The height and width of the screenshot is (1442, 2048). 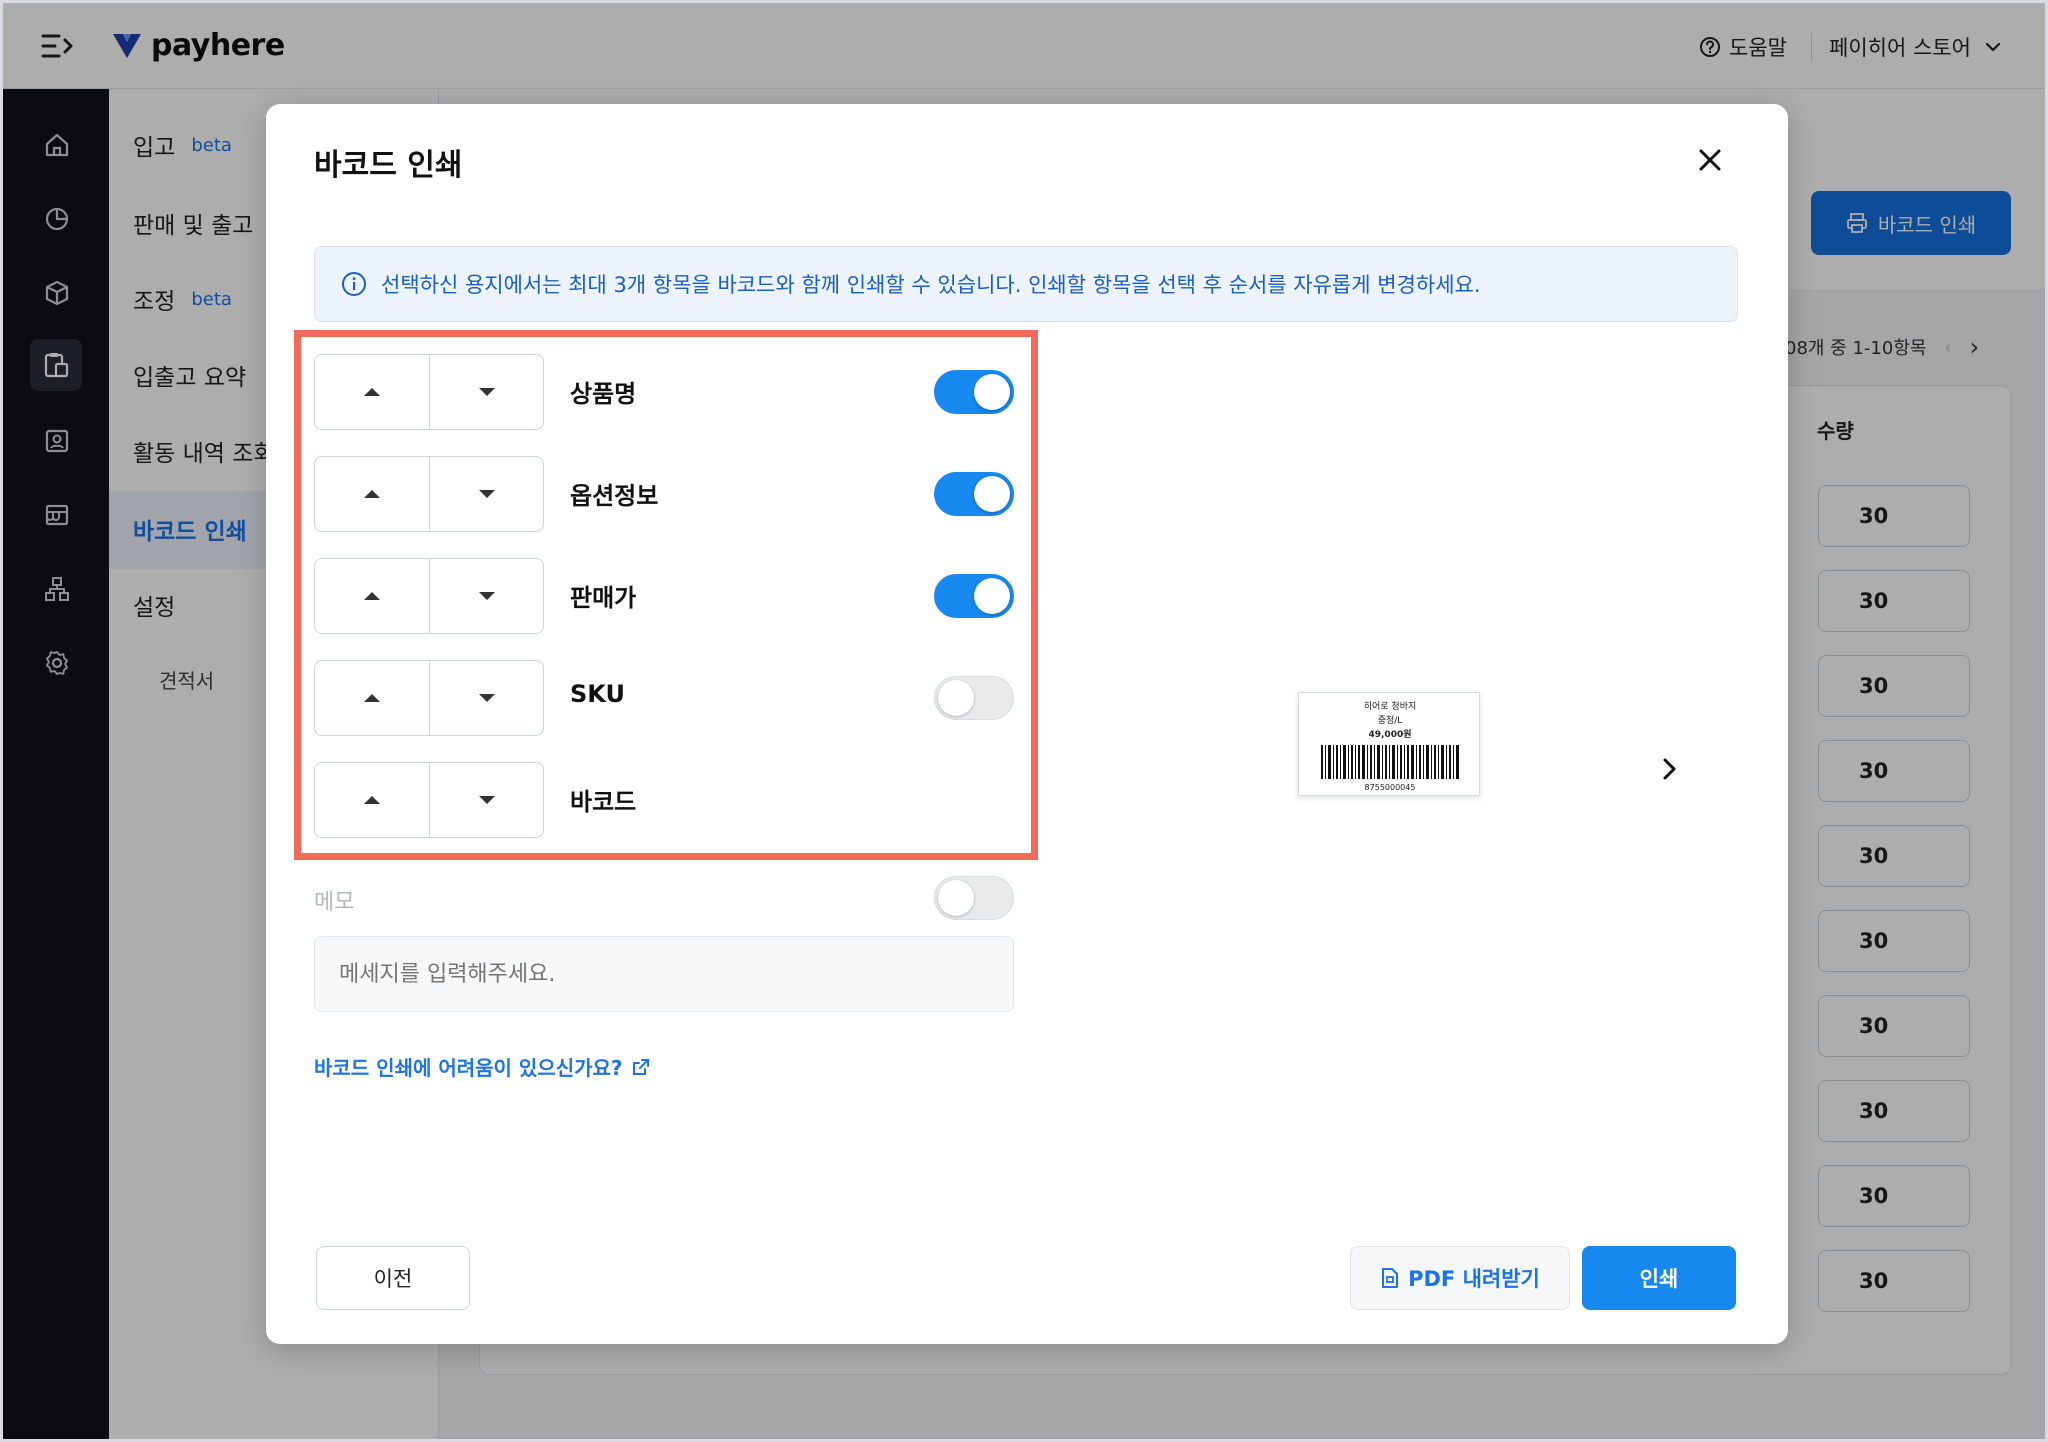 I want to click on preview-next-button, so click(x=1669, y=769).